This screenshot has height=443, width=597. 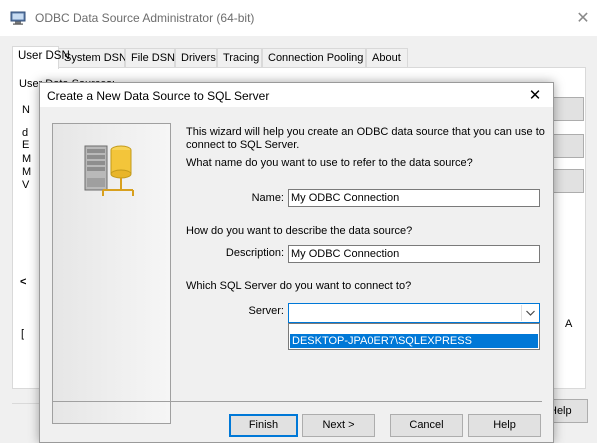 I want to click on configure-button-partial, so click(x=568, y=181).